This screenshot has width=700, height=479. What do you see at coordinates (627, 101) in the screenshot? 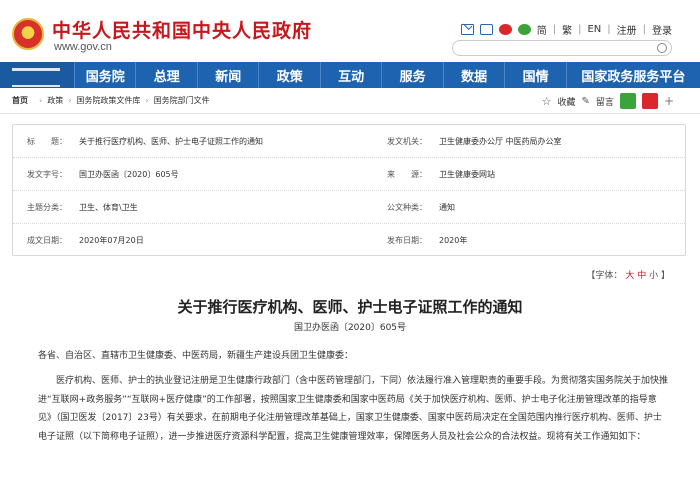
I see `wechat-share-icon` at bounding box center [627, 101].